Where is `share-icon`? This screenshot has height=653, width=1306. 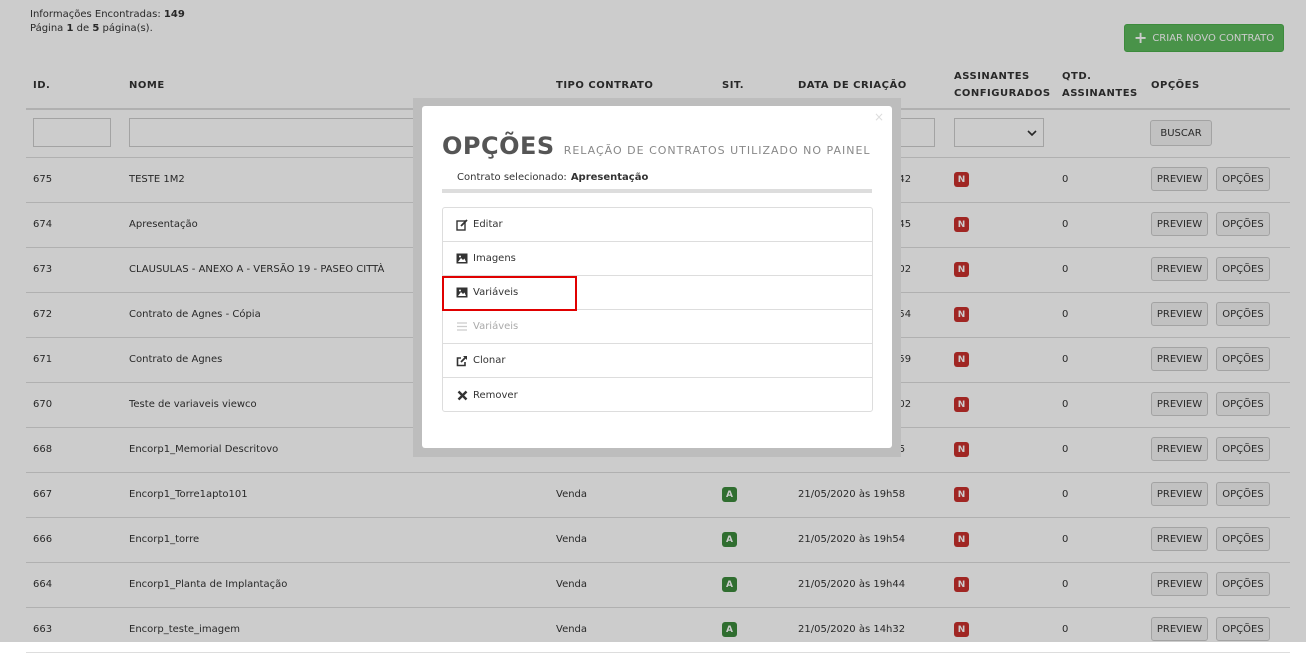
share-icon is located at coordinates (462, 361).